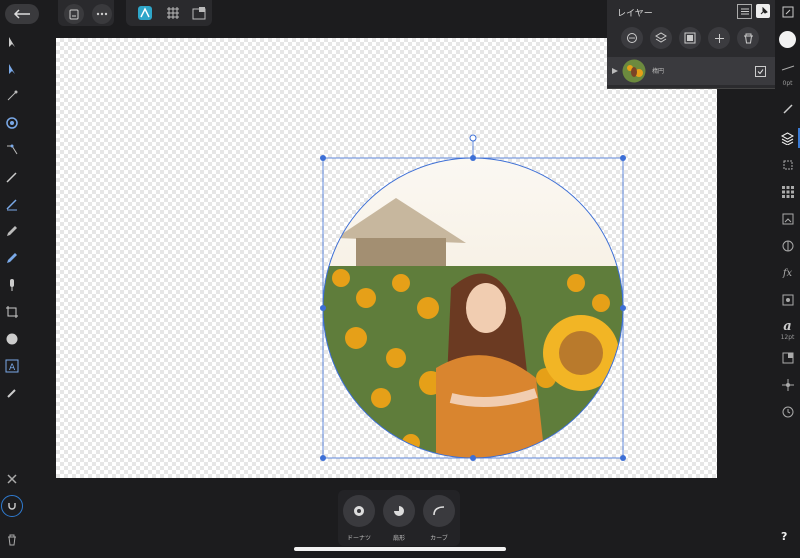 This screenshot has width=800, height=558. Describe the element at coordinates (787, 39) in the screenshot. I see `color-swatch` at that location.